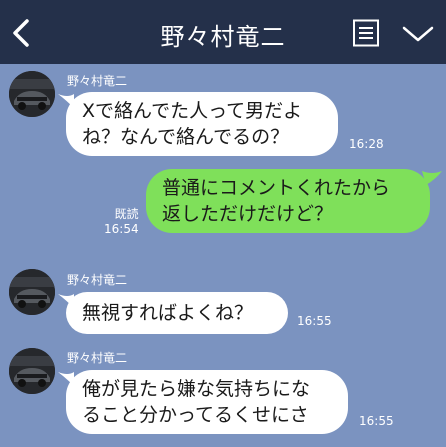  Describe the element at coordinates (276, 188) in the screenshot. I see `message-text-line: 普通にコメントくれたから` at that location.